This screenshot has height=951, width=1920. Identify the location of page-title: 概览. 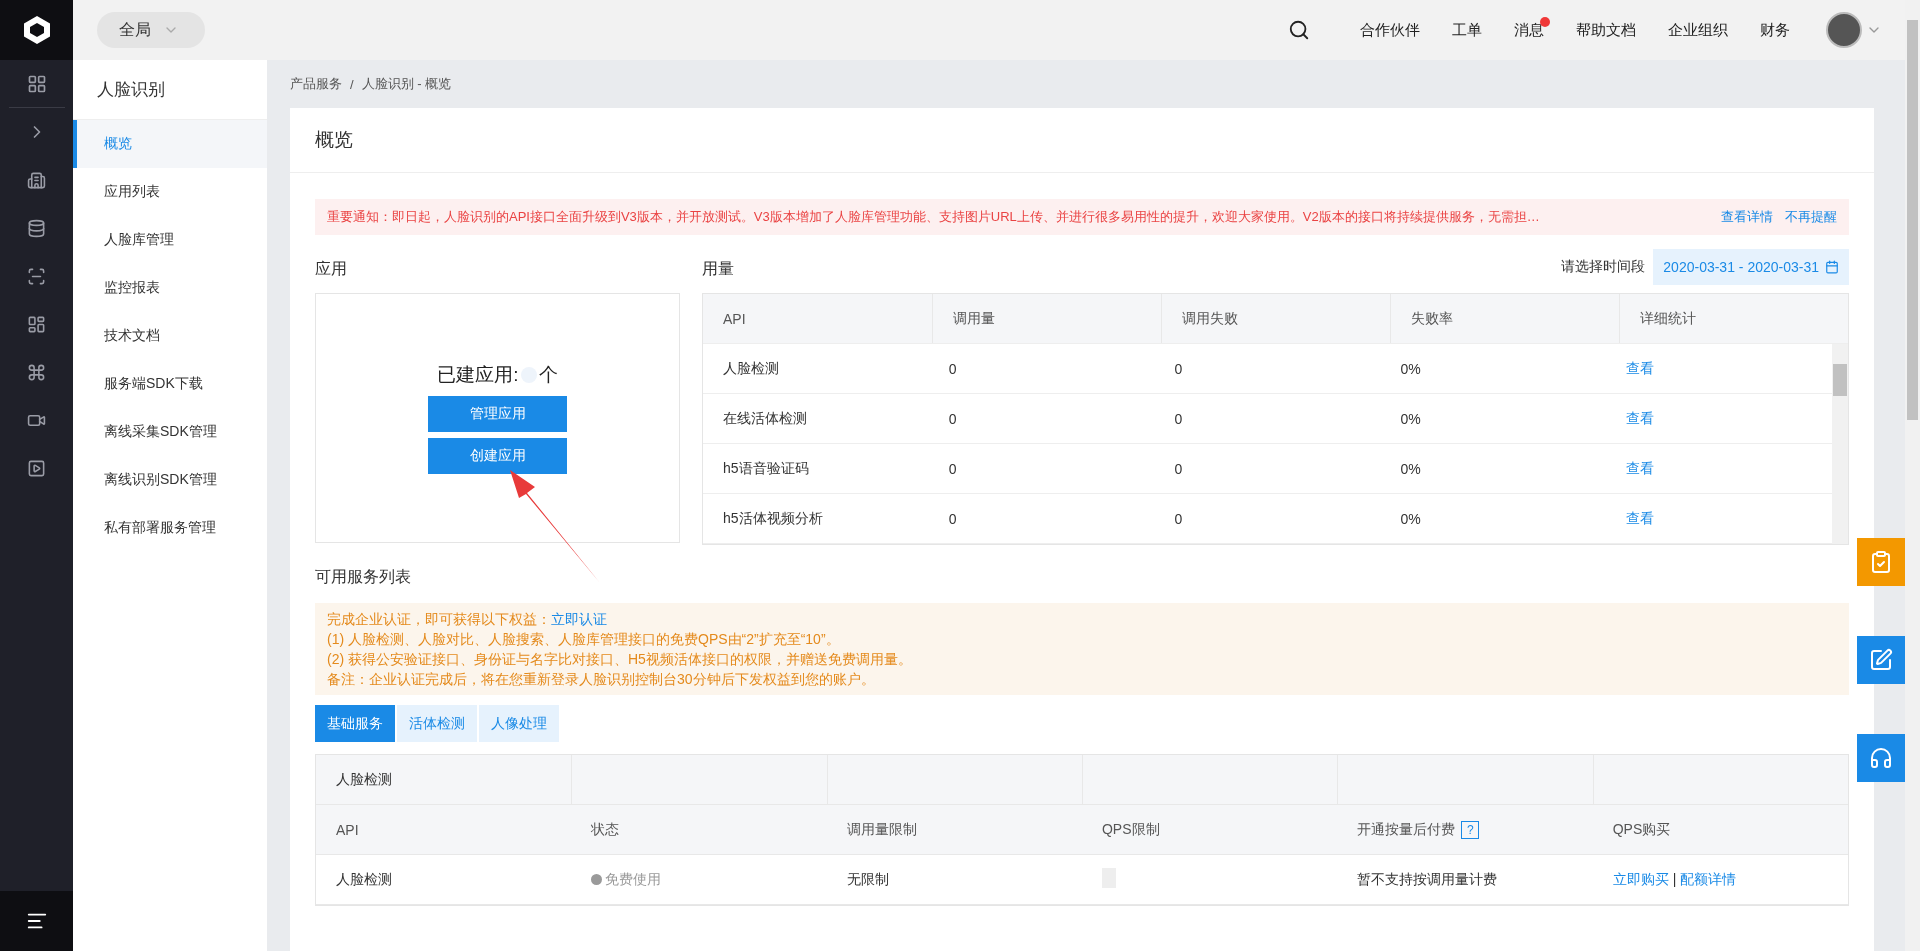
(1082, 140).